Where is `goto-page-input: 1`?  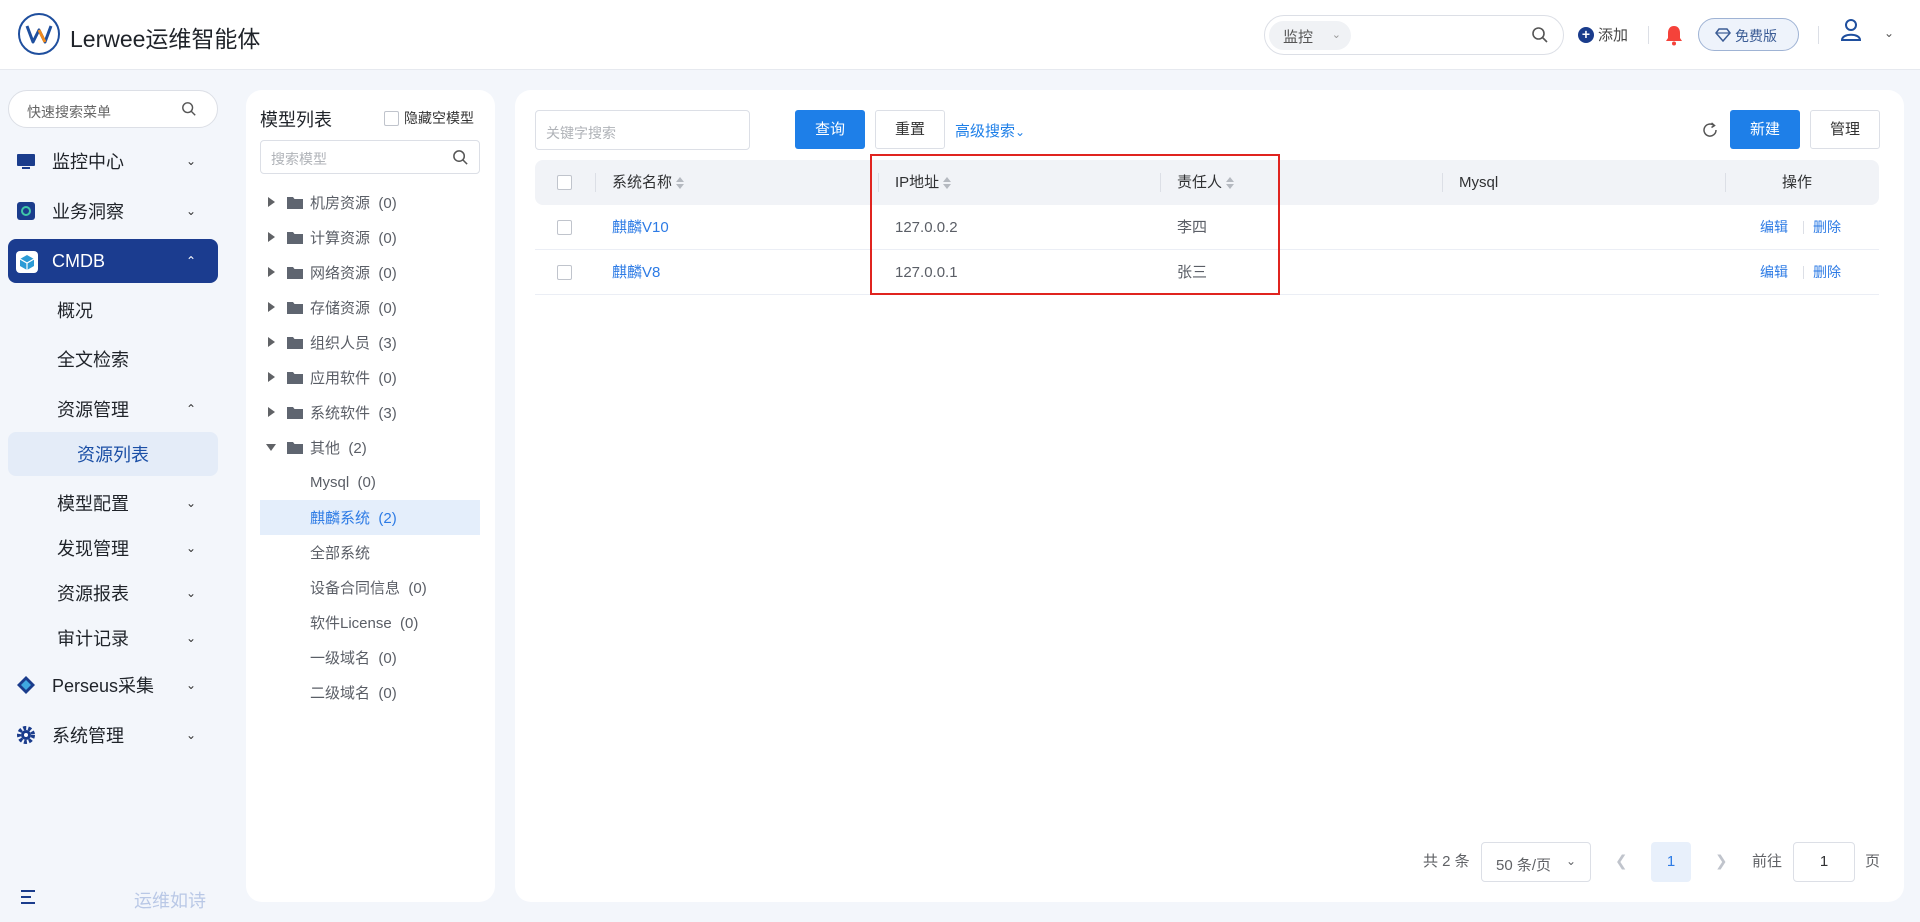
goto-page-input: 1 is located at coordinates (1824, 862).